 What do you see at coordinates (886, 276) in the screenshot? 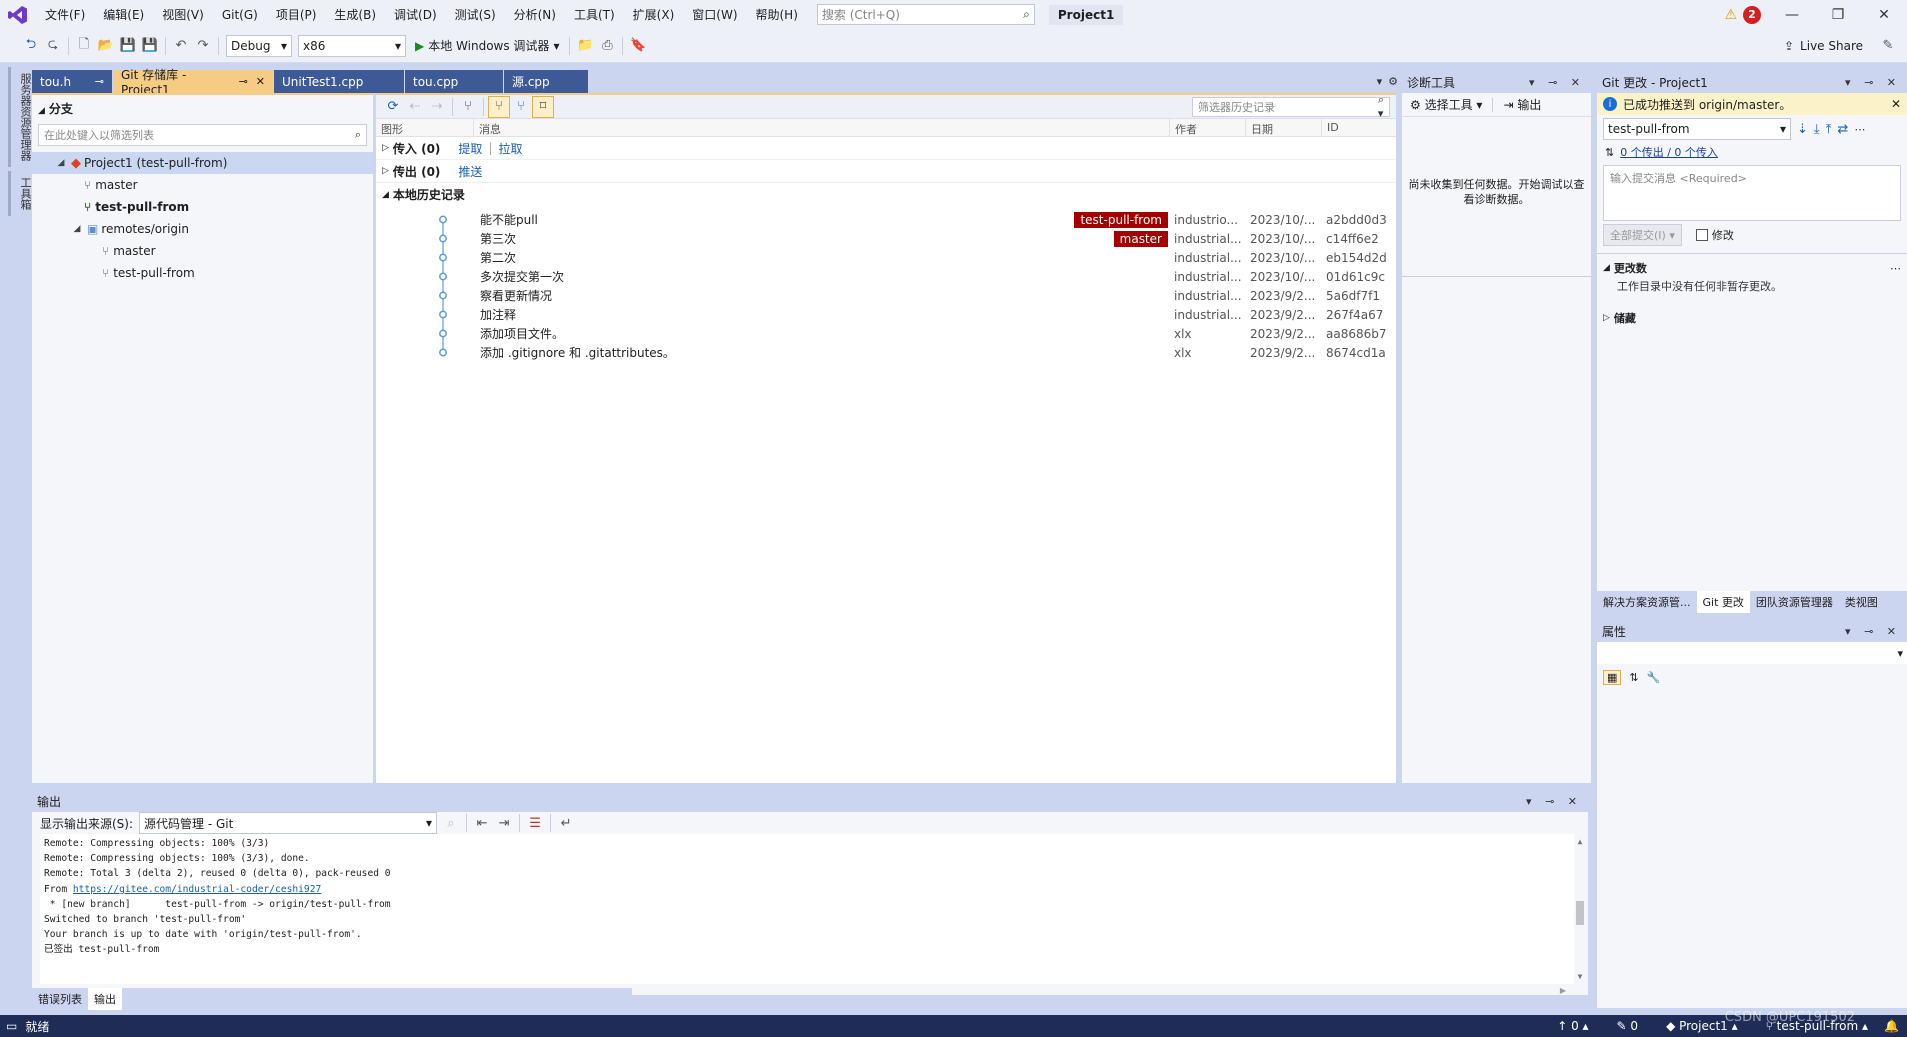
I see `commit-row: 多次提交第一次 industrial... 2023/10/... 01d61c9c` at bounding box center [886, 276].